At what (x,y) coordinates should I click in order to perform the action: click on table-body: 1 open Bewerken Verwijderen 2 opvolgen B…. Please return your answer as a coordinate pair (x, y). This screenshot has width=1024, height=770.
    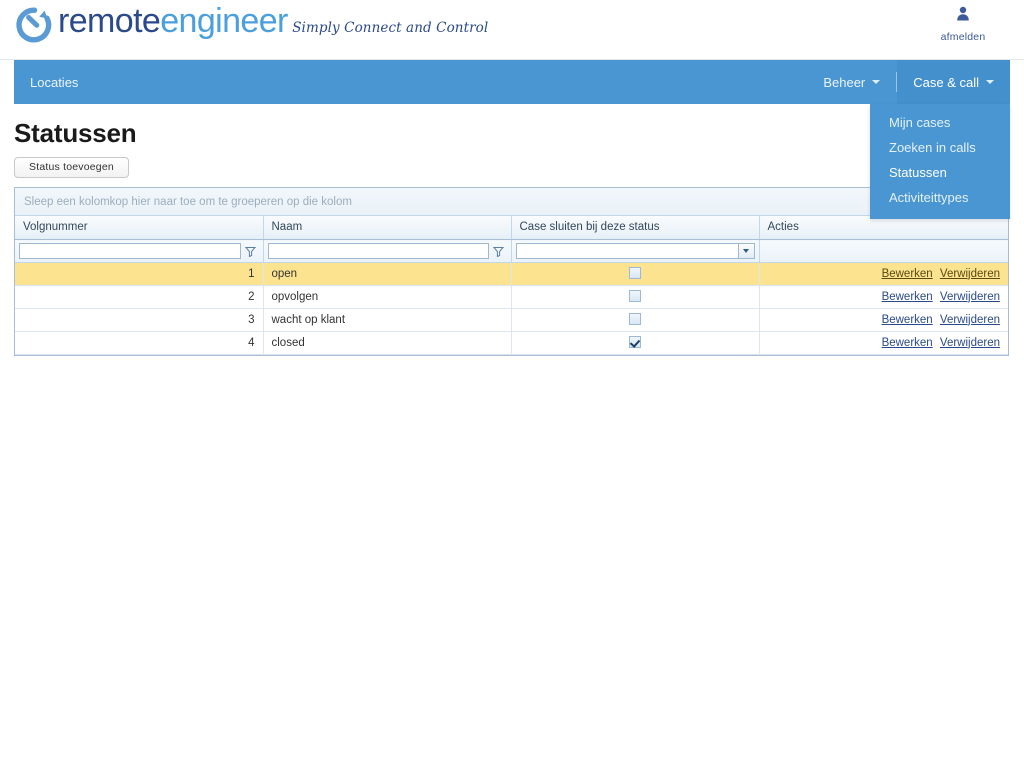
    Looking at the image, I should click on (511, 308).